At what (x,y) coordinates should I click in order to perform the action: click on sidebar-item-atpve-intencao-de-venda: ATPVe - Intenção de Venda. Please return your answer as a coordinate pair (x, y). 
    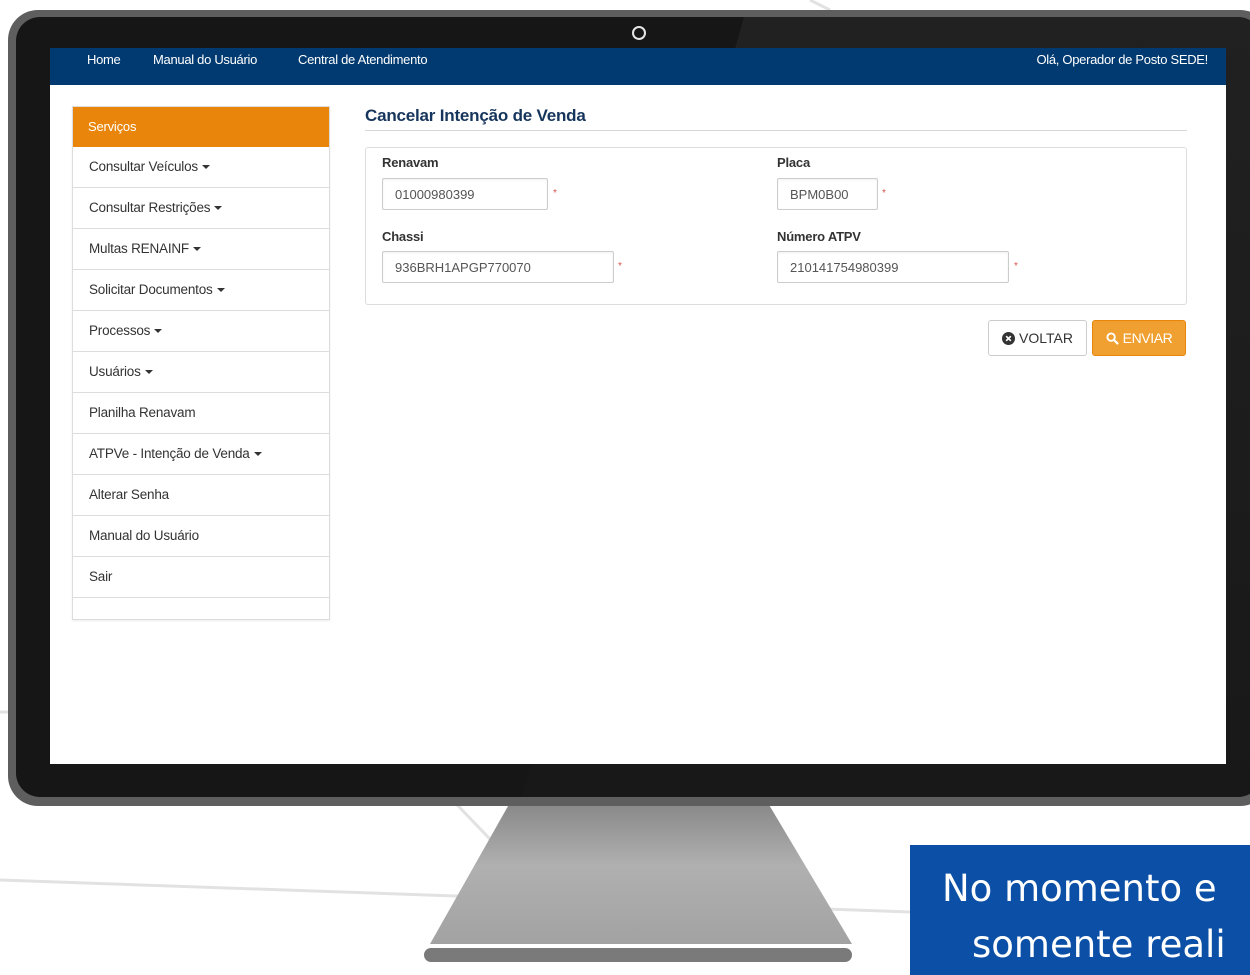
    Looking at the image, I should click on (201, 454).